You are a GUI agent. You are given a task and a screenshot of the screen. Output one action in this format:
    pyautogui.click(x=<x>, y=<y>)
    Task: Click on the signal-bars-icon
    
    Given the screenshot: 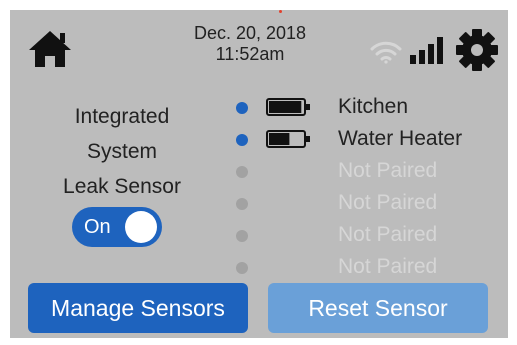 What is the action you would take?
    pyautogui.click(x=426, y=50)
    